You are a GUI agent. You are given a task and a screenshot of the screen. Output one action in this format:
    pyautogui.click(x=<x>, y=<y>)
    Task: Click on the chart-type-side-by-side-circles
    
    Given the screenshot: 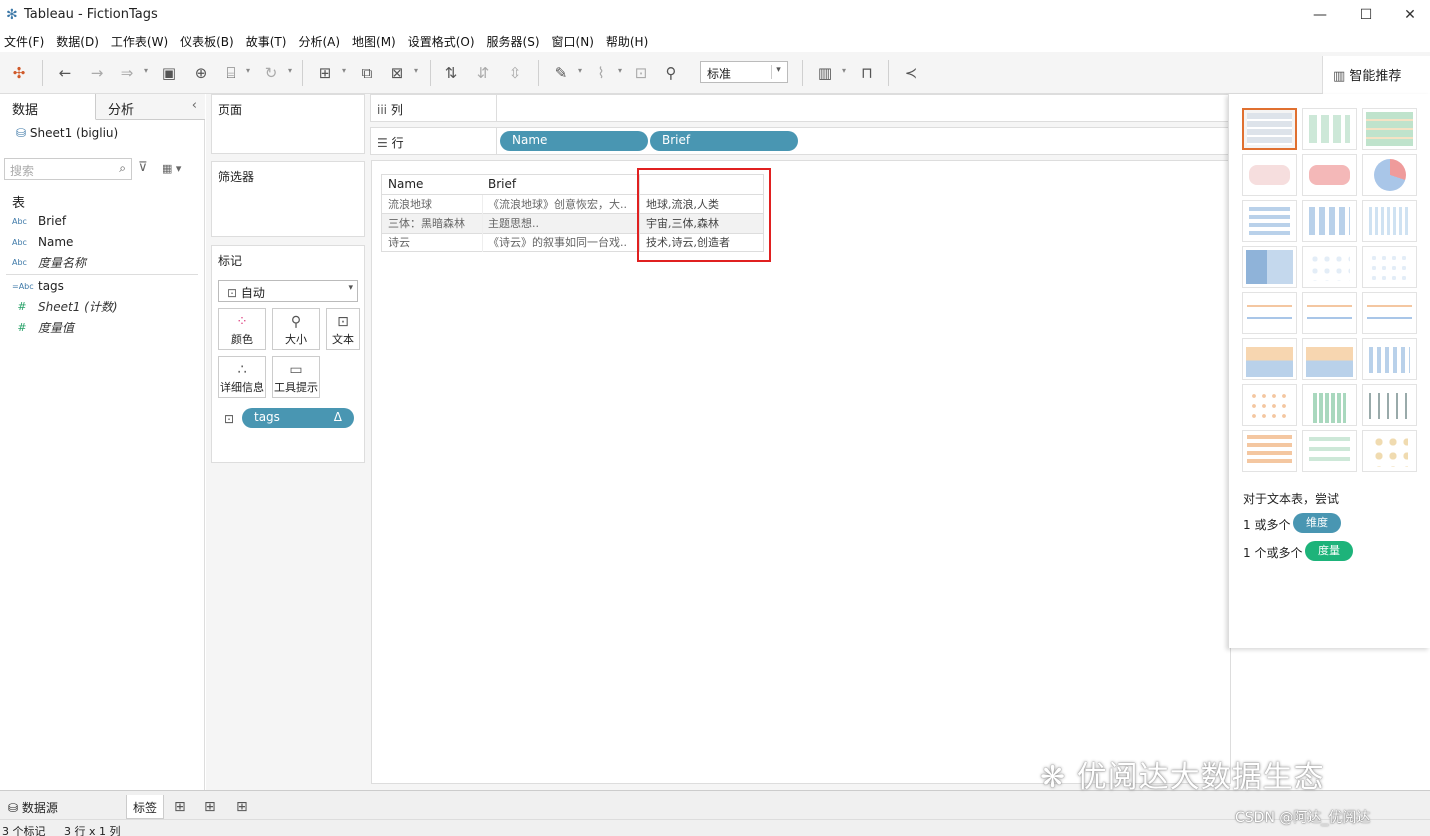 What is the action you would take?
    pyautogui.click(x=1389, y=267)
    